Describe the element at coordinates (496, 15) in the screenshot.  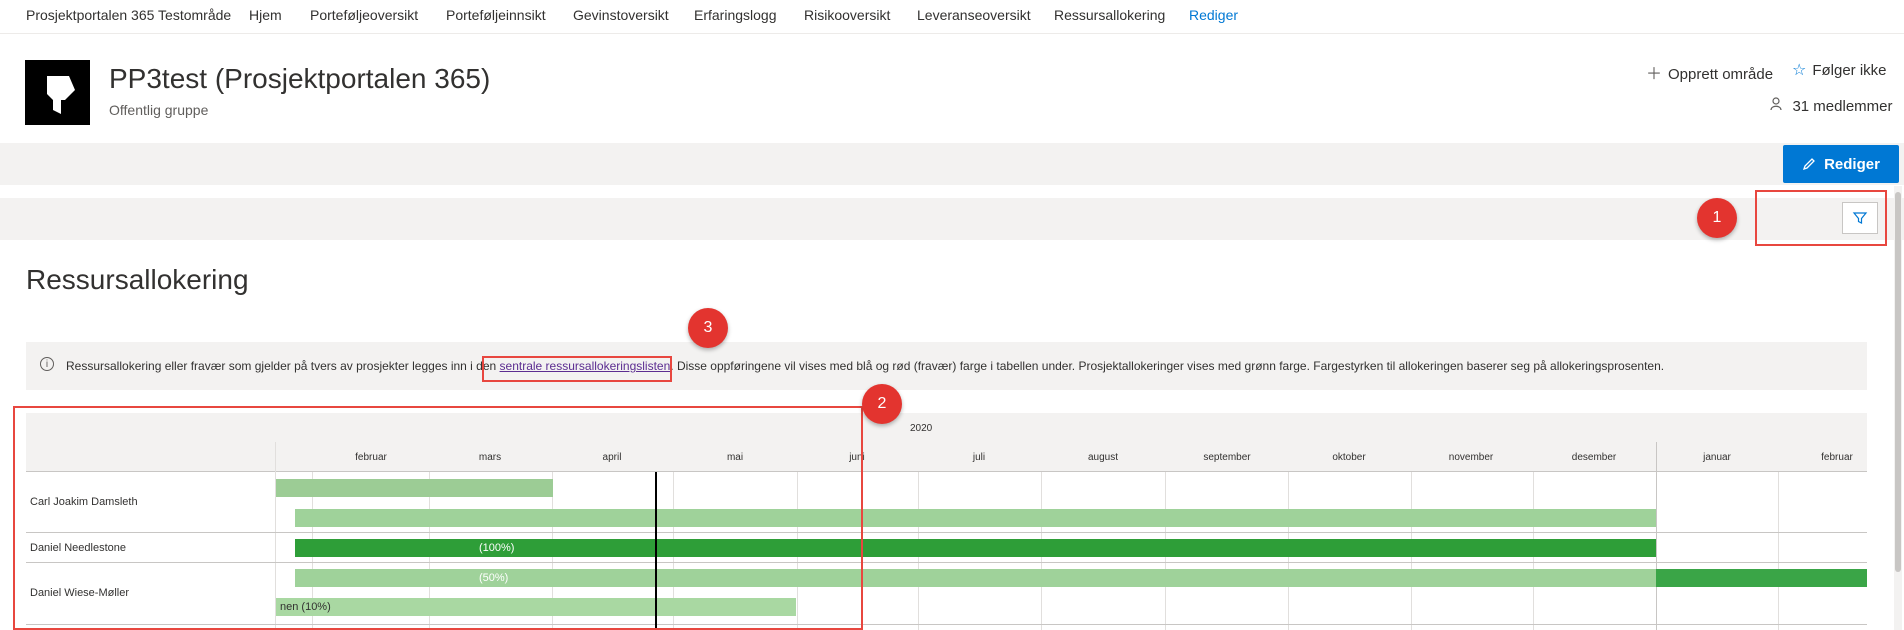
I see `nav-portefoljeinnsikt: Porteføljeinnsikt` at that location.